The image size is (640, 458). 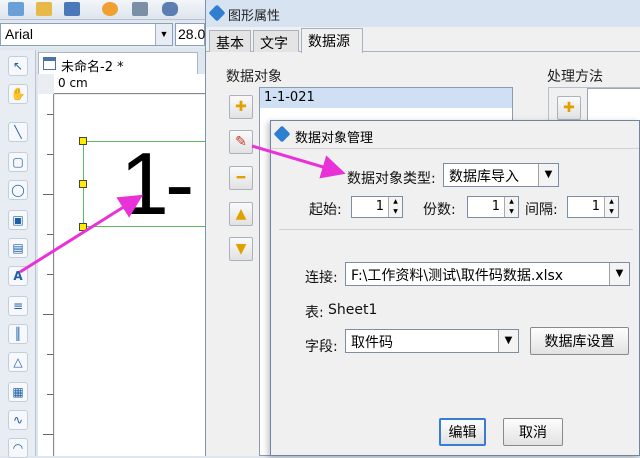 I want to click on edit-button: 编辑, so click(x=462, y=432).